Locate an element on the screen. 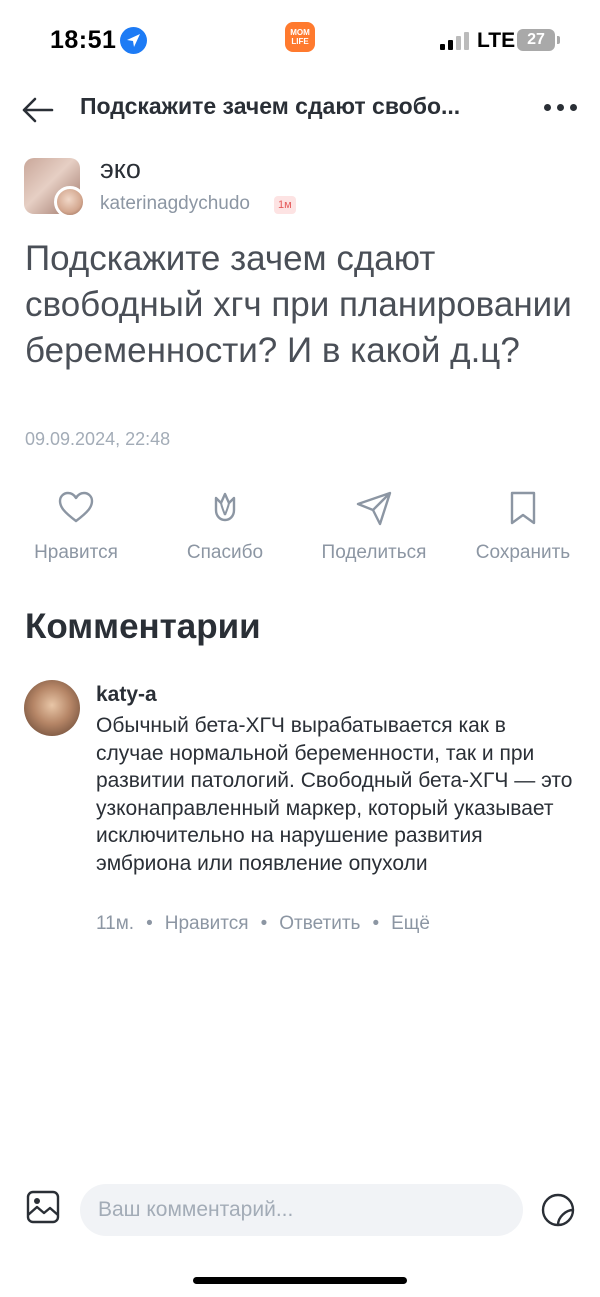 This screenshot has height=1297, width=600. sticker-icon is located at coordinates (558, 1210).